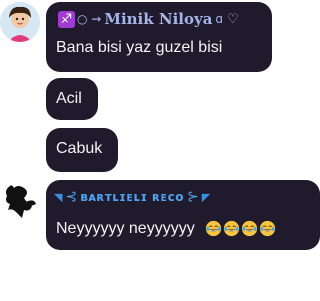 This screenshot has height=301, width=320. Describe the element at coordinates (206, 197) in the screenshot. I see `triangle-decoration-right: ◤` at that location.